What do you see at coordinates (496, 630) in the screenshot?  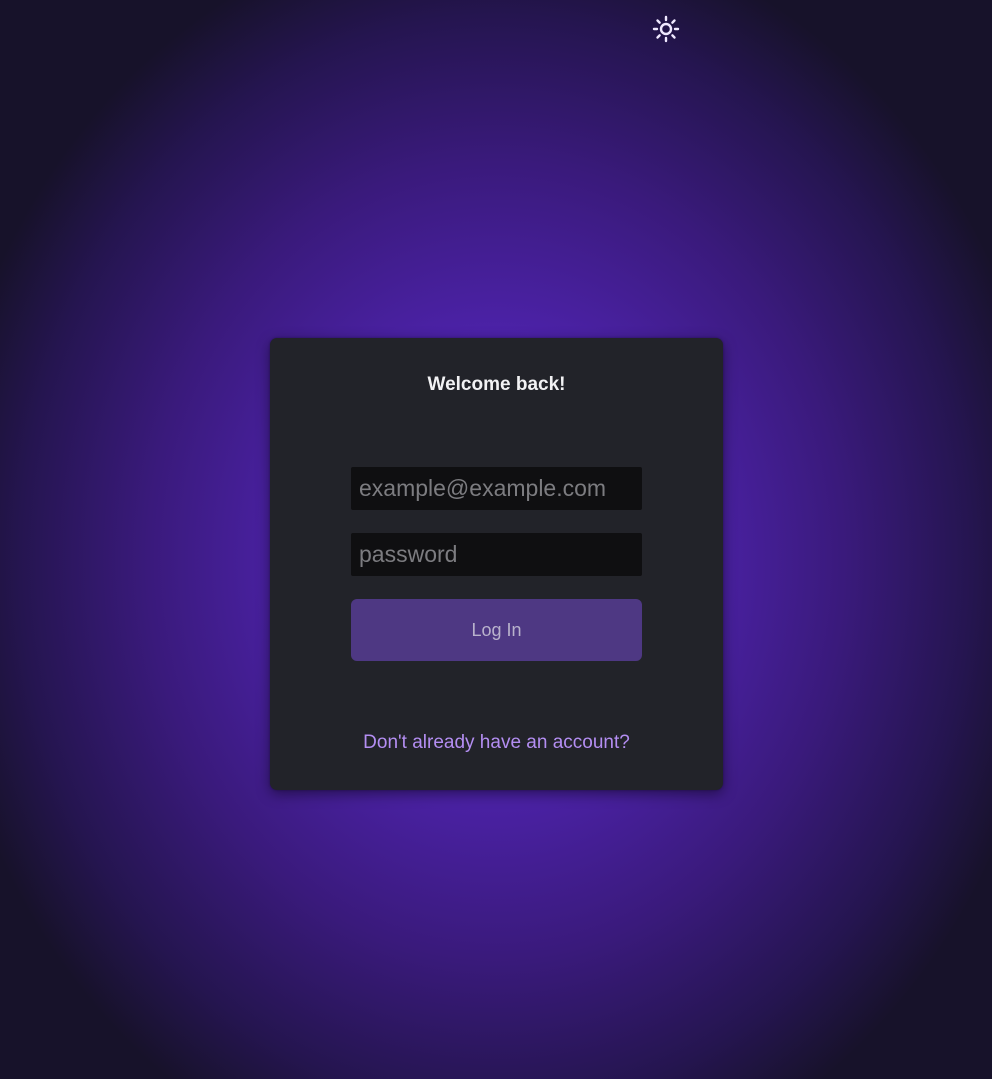 I see `login-button: Log In` at bounding box center [496, 630].